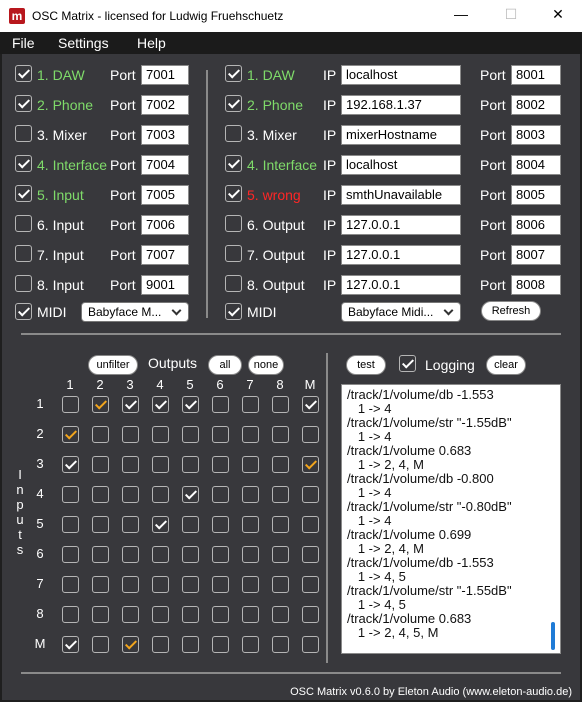  I want to click on input-midi-checkbox, so click(23, 311).